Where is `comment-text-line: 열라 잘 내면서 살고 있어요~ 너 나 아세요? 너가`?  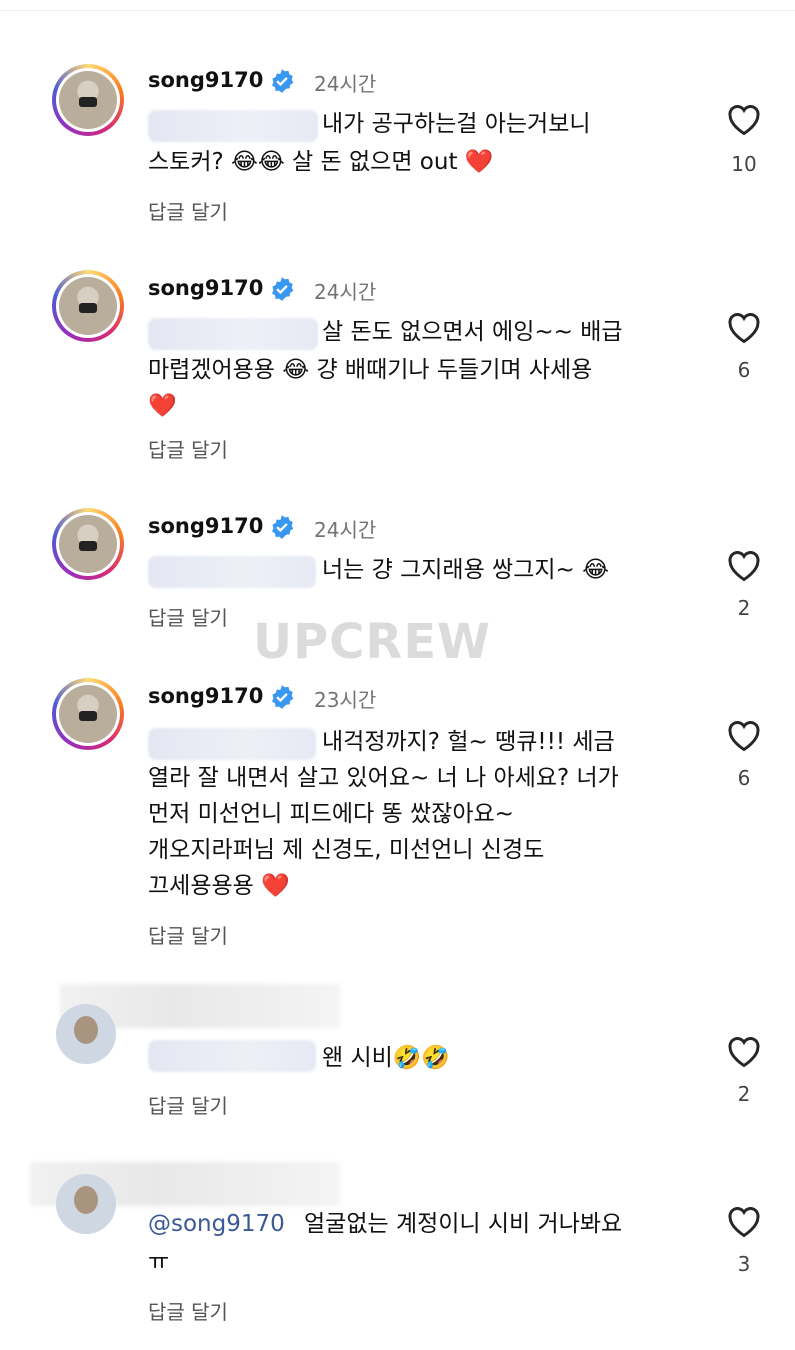 comment-text-line: 열라 잘 내면서 살고 있어요~ 너 나 아세요? 너가 is located at coordinates (383, 778).